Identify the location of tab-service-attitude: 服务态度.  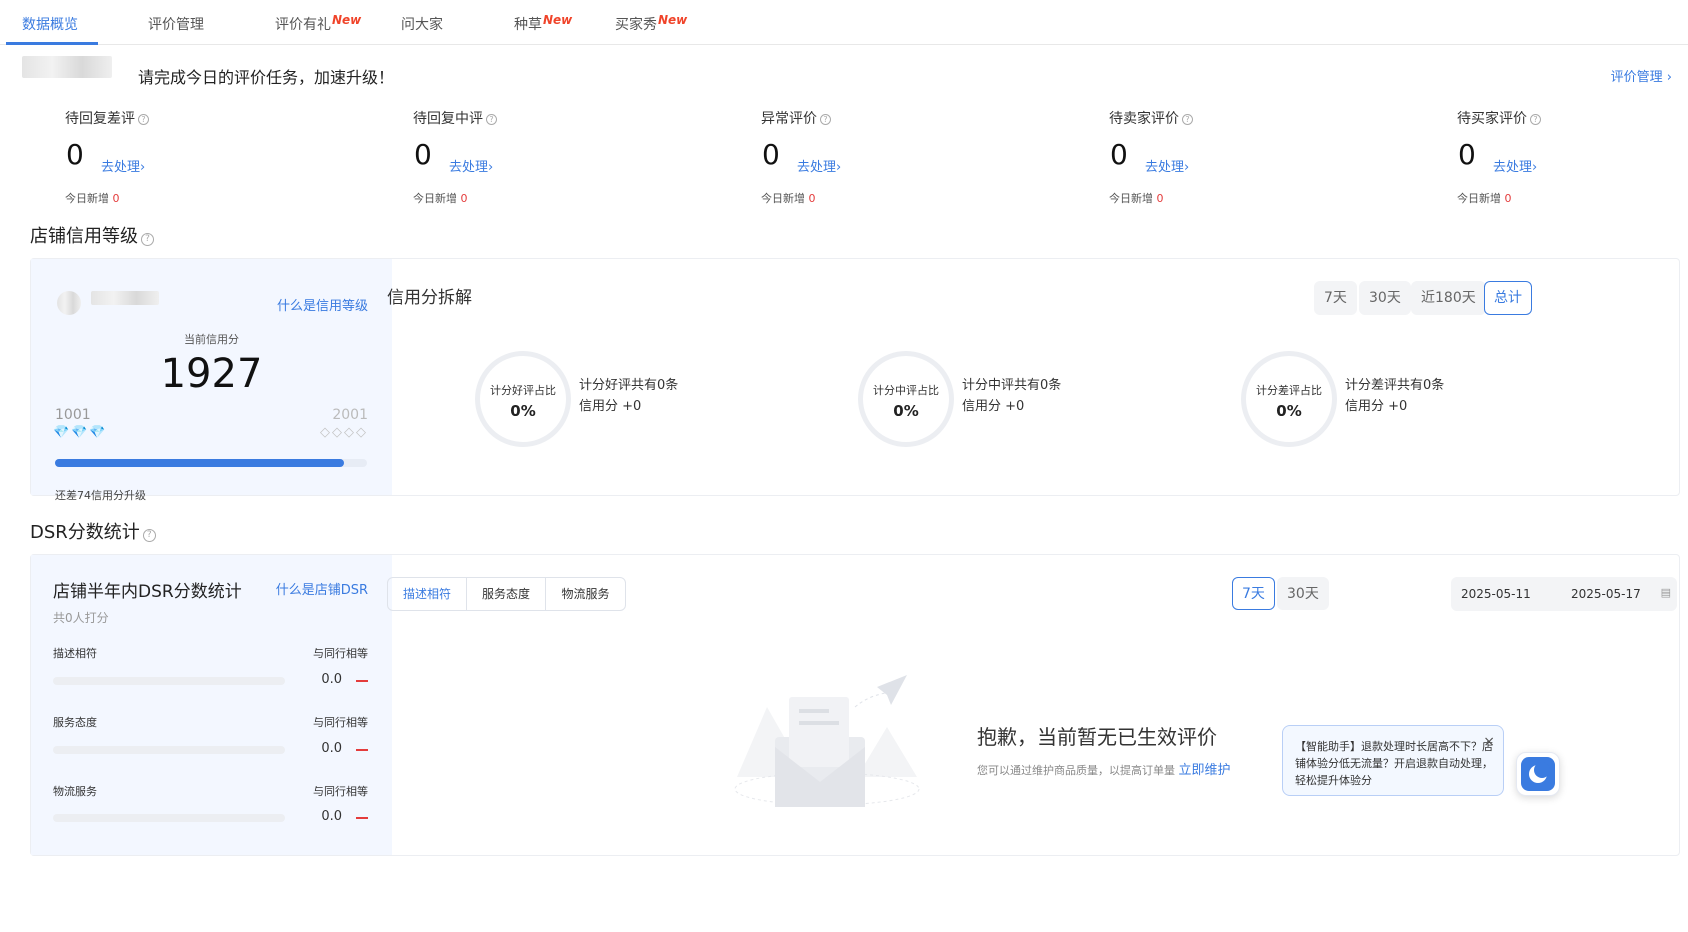
(506, 594).